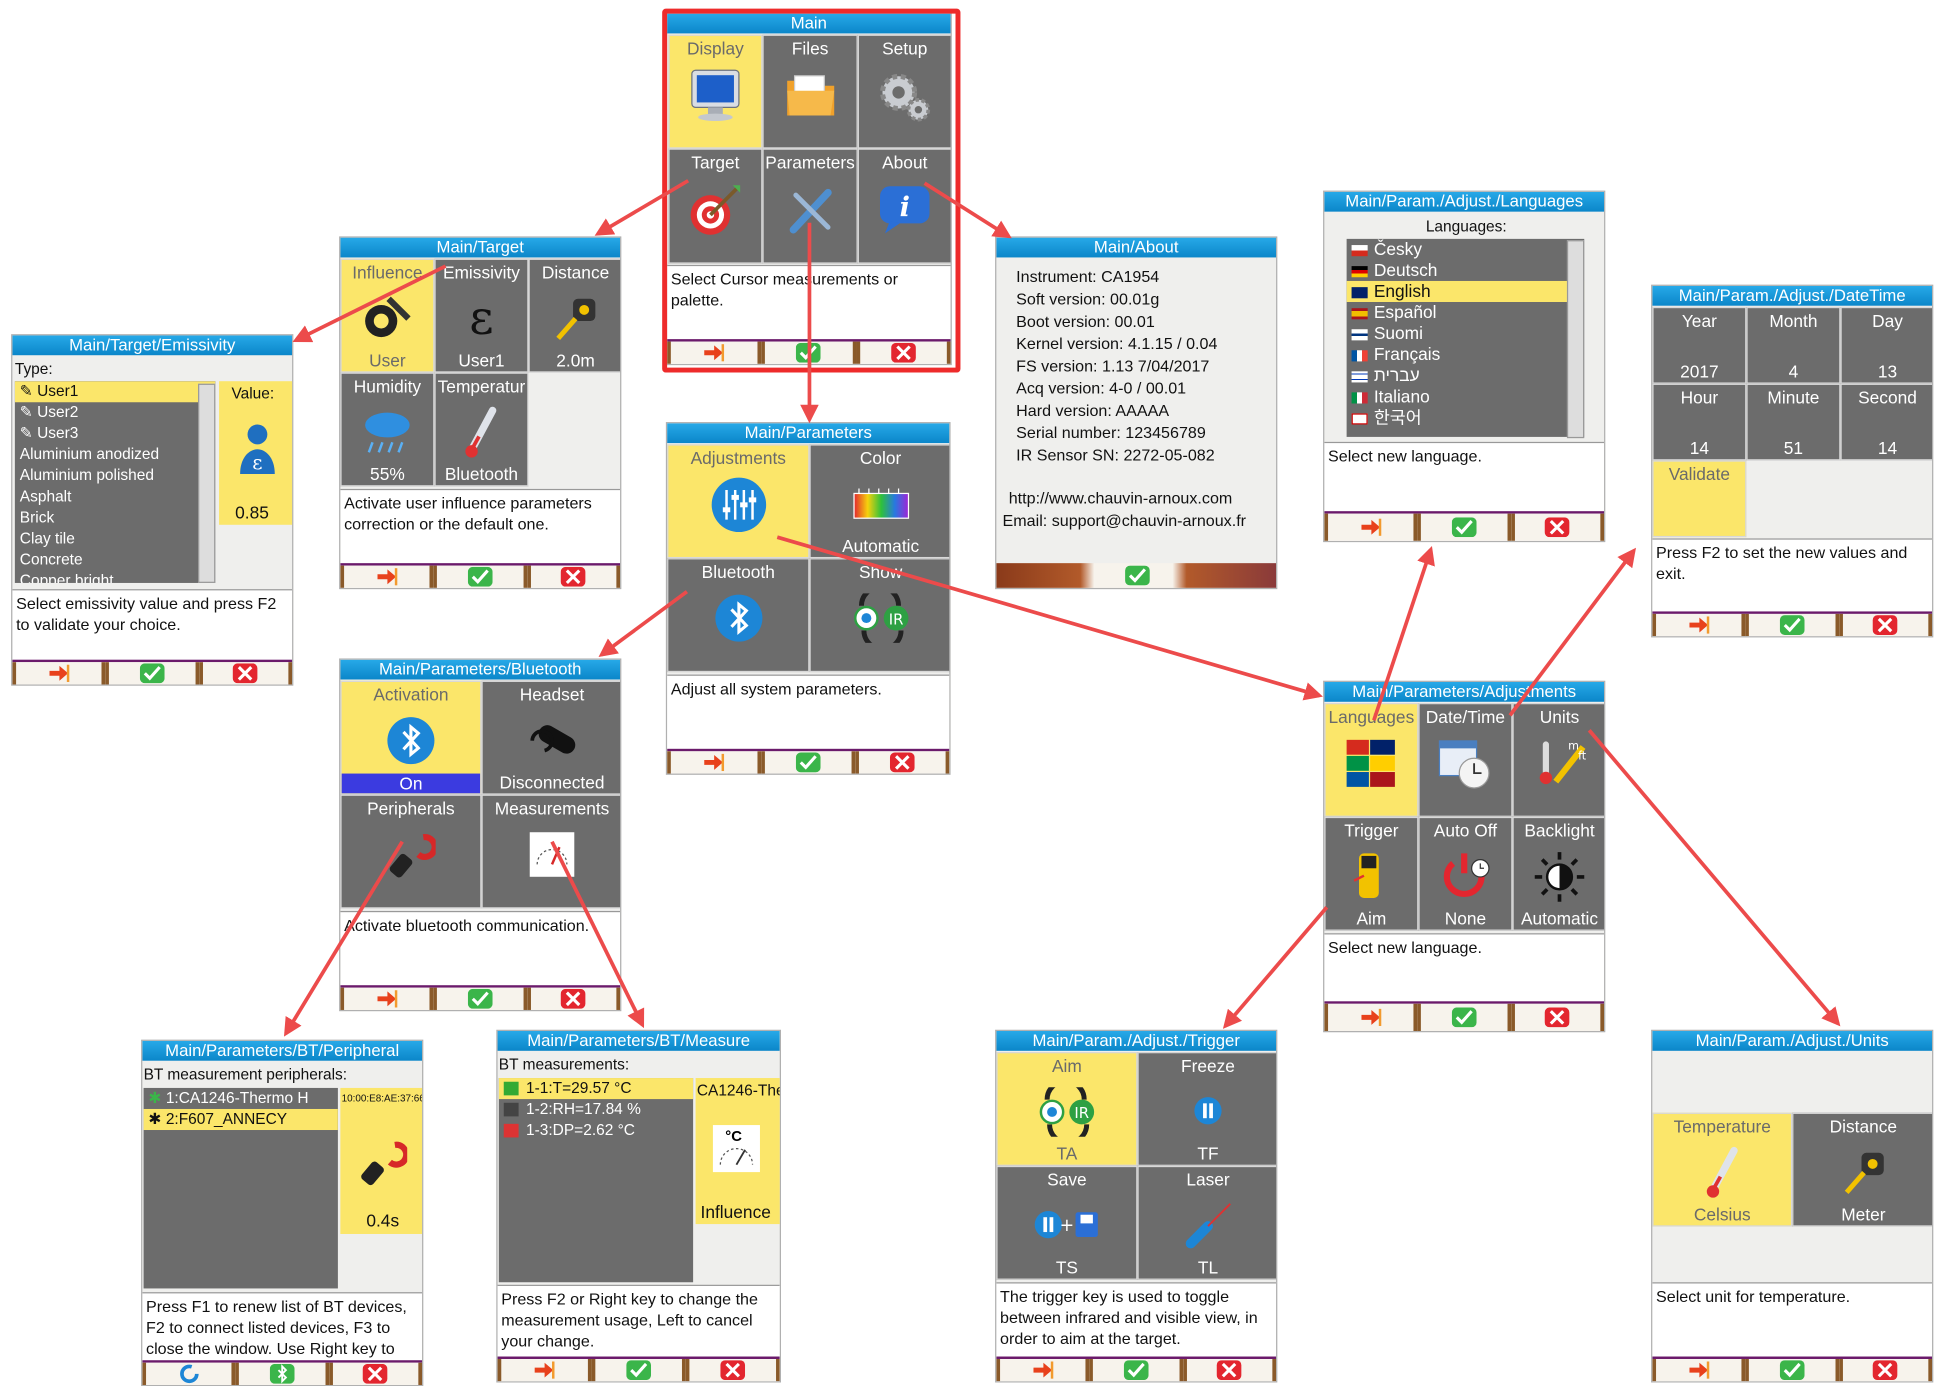 The image size is (1937, 1386). Describe the element at coordinates (1049, 618) in the screenshot. I see `arrow-parameters-to-adjustments` at that location.